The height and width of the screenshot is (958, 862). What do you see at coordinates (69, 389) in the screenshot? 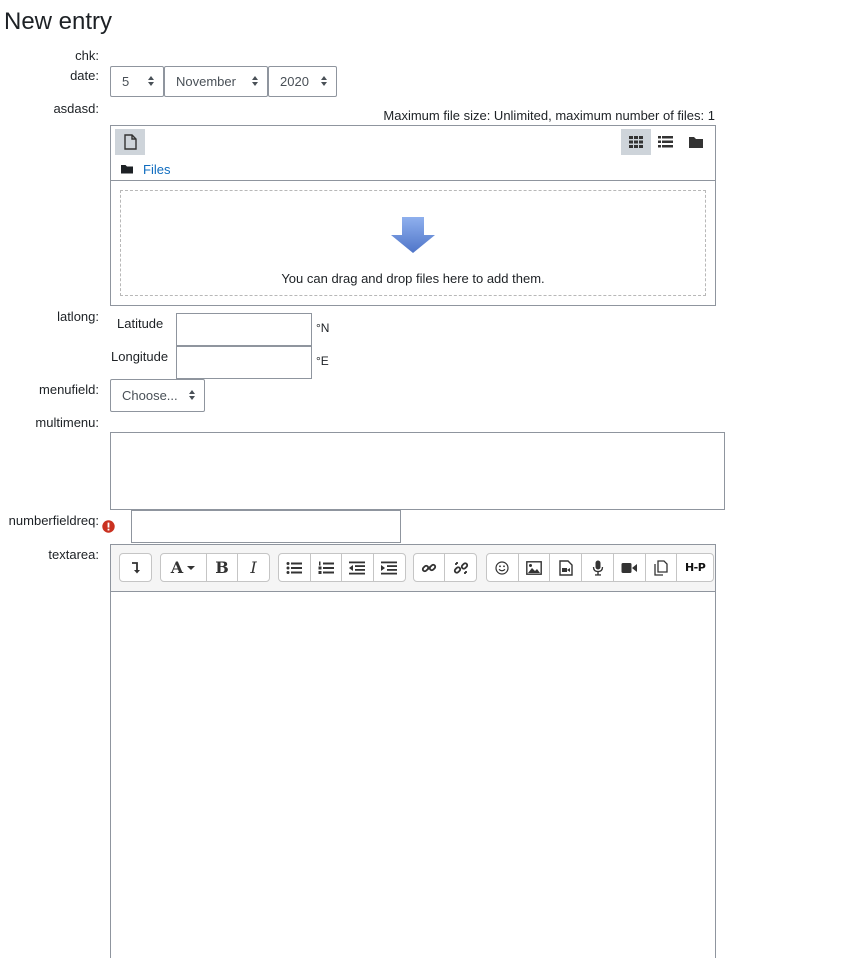
I see `menufield-label: menufield:` at bounding box center [69, 389].